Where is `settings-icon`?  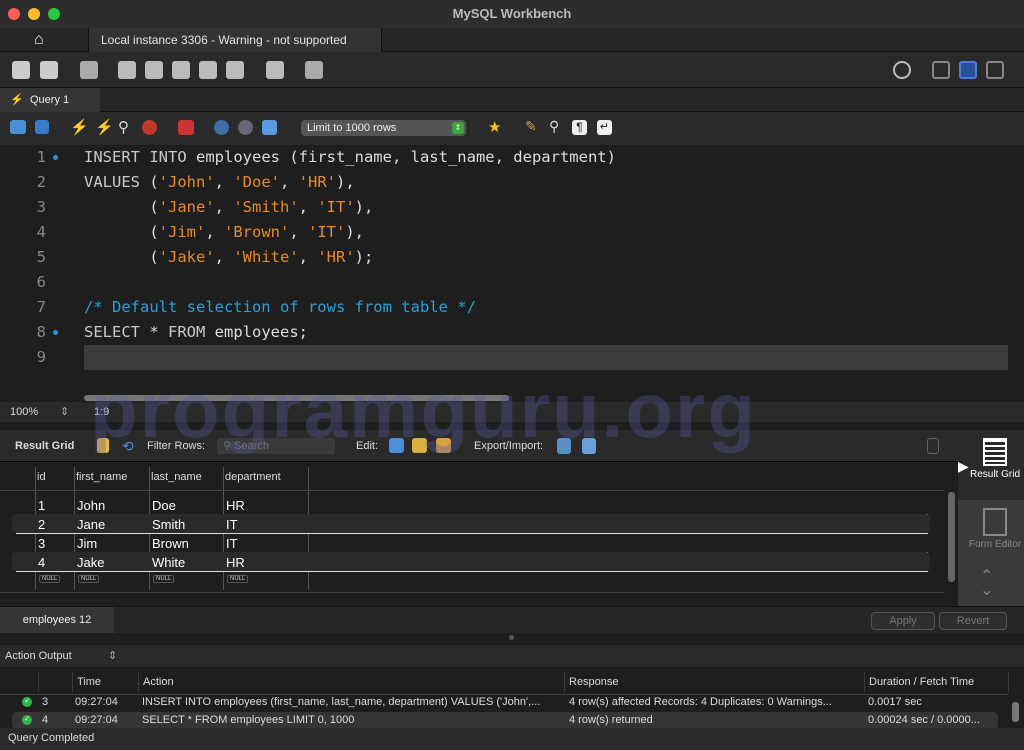
settings-icon is located at coordinates (902, 70).